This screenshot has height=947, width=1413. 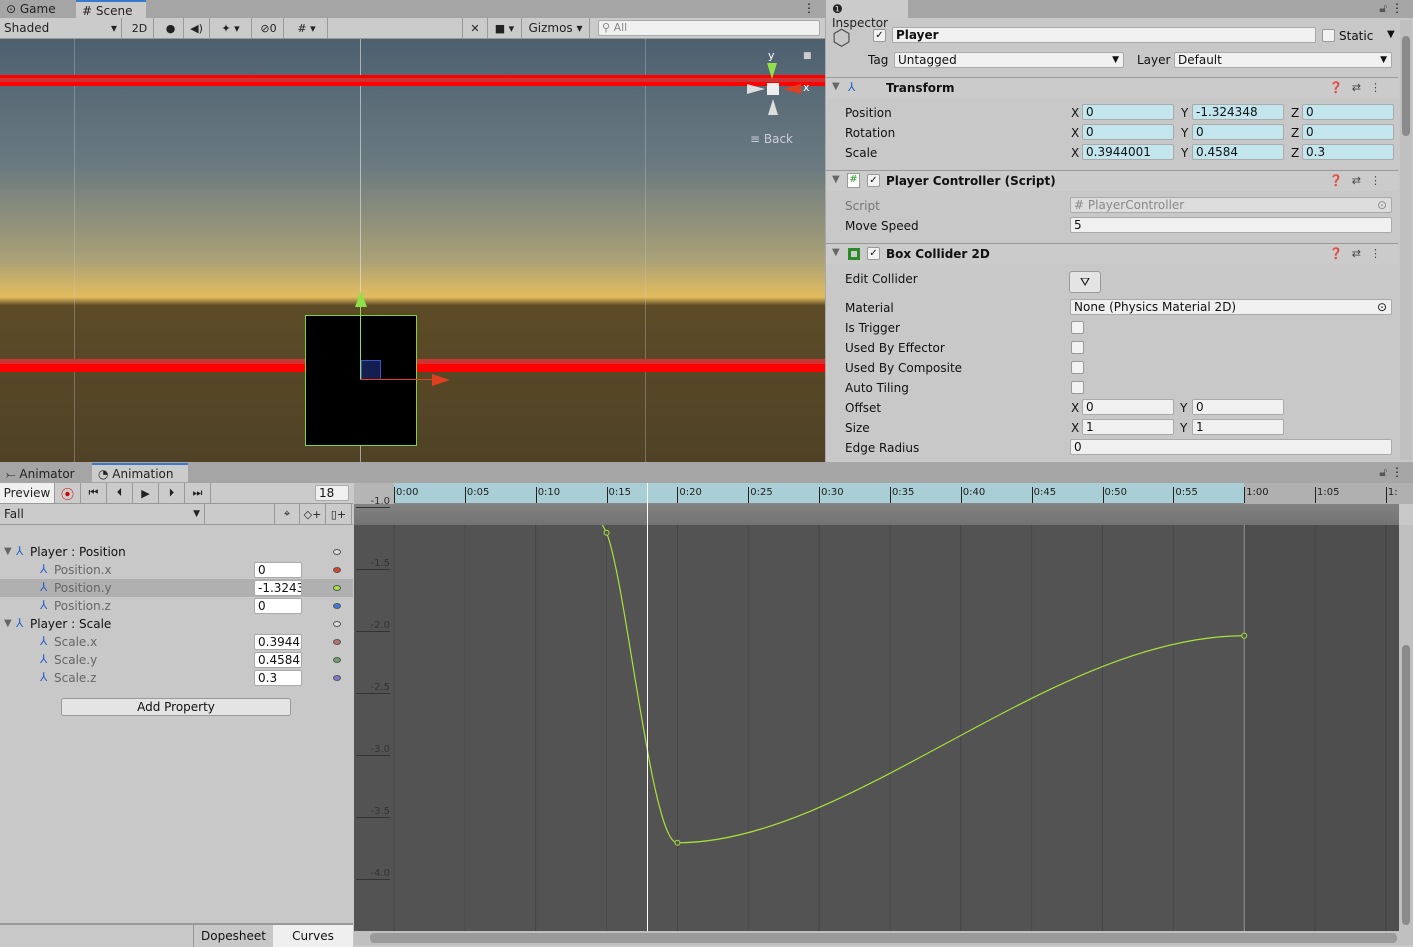 What do you see at coordinates (1231, 225) in the screenshot?
I see `move-speed-input: 5` at bounding box center [1231, 225].